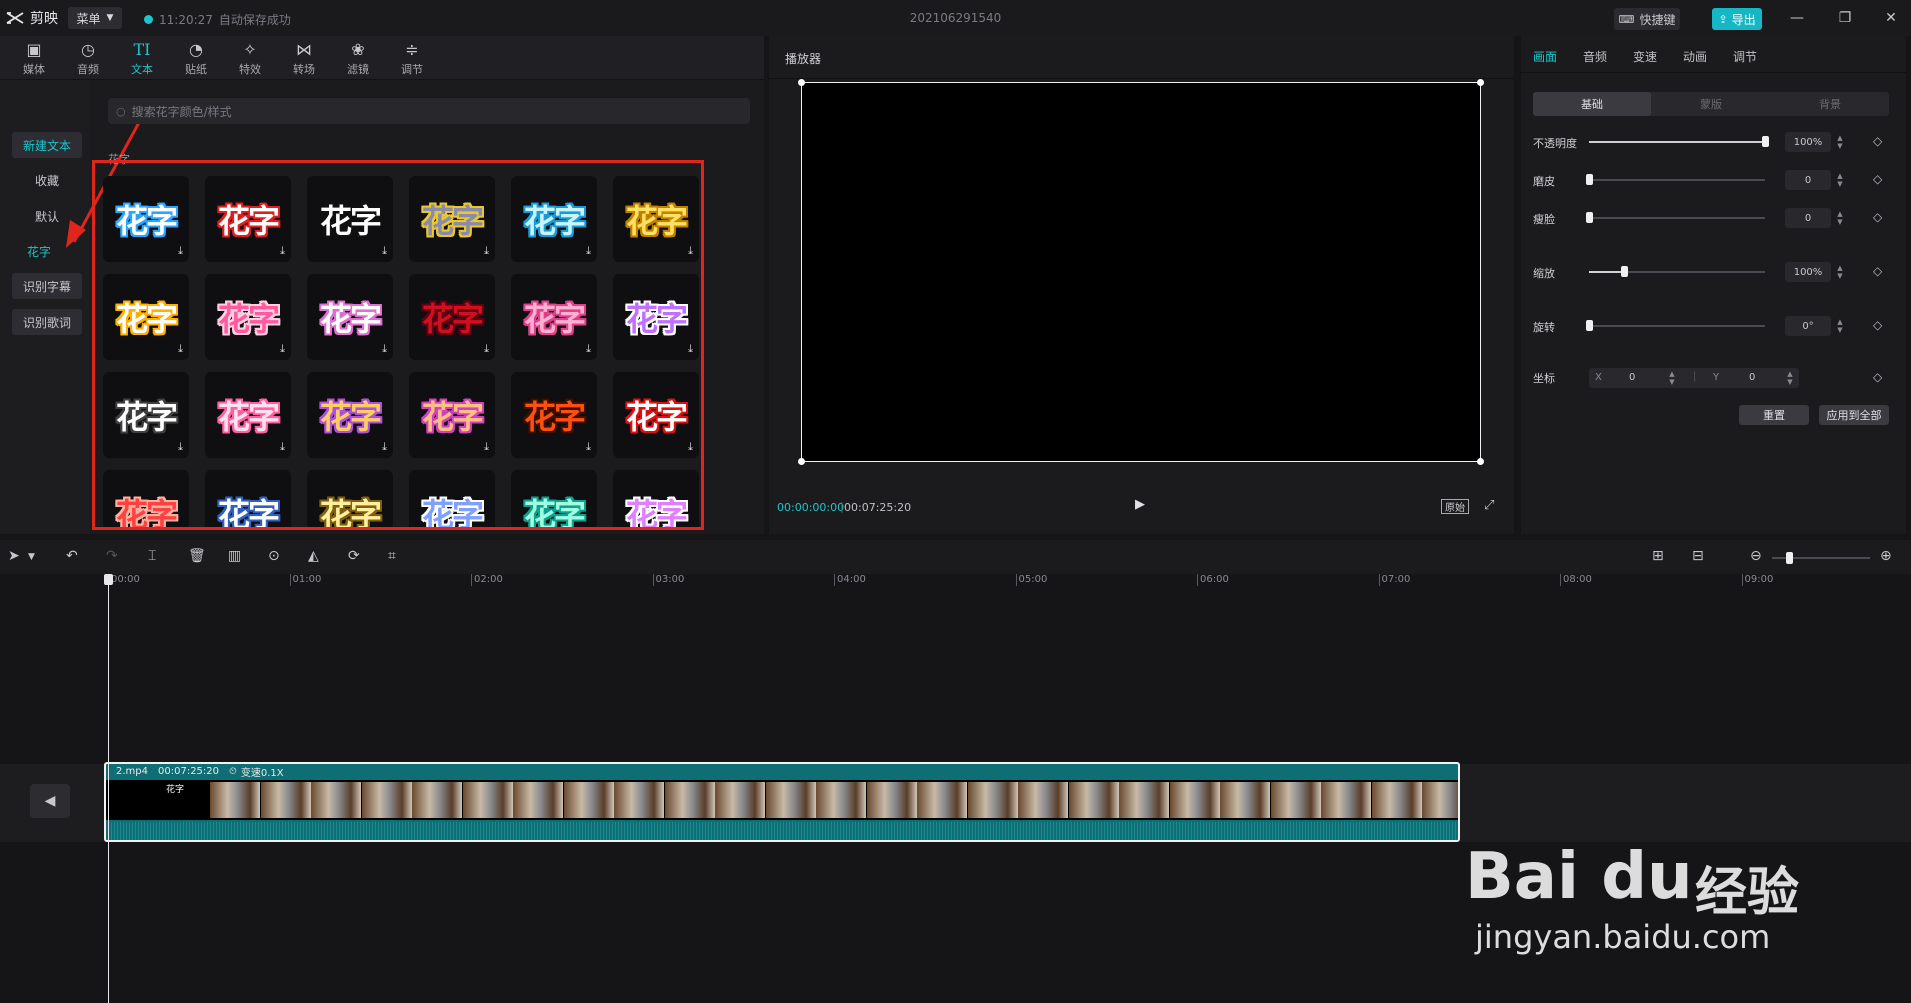 Image resolution: width=1911 pixels, height=1003 pixels. I want to click on tab-effects: ✧ 特效, so click(250, 59).